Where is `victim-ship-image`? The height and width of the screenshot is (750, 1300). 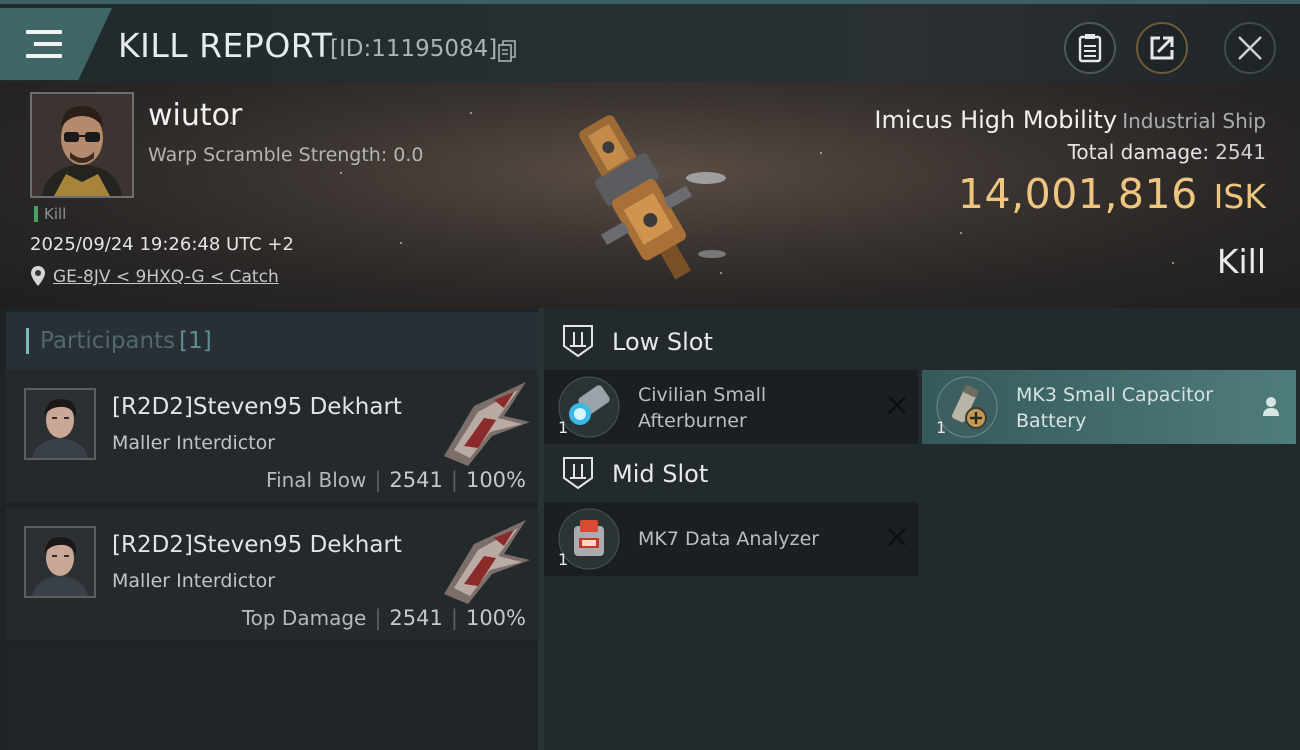 victim-ship-image is located at coordinates (648, 194).